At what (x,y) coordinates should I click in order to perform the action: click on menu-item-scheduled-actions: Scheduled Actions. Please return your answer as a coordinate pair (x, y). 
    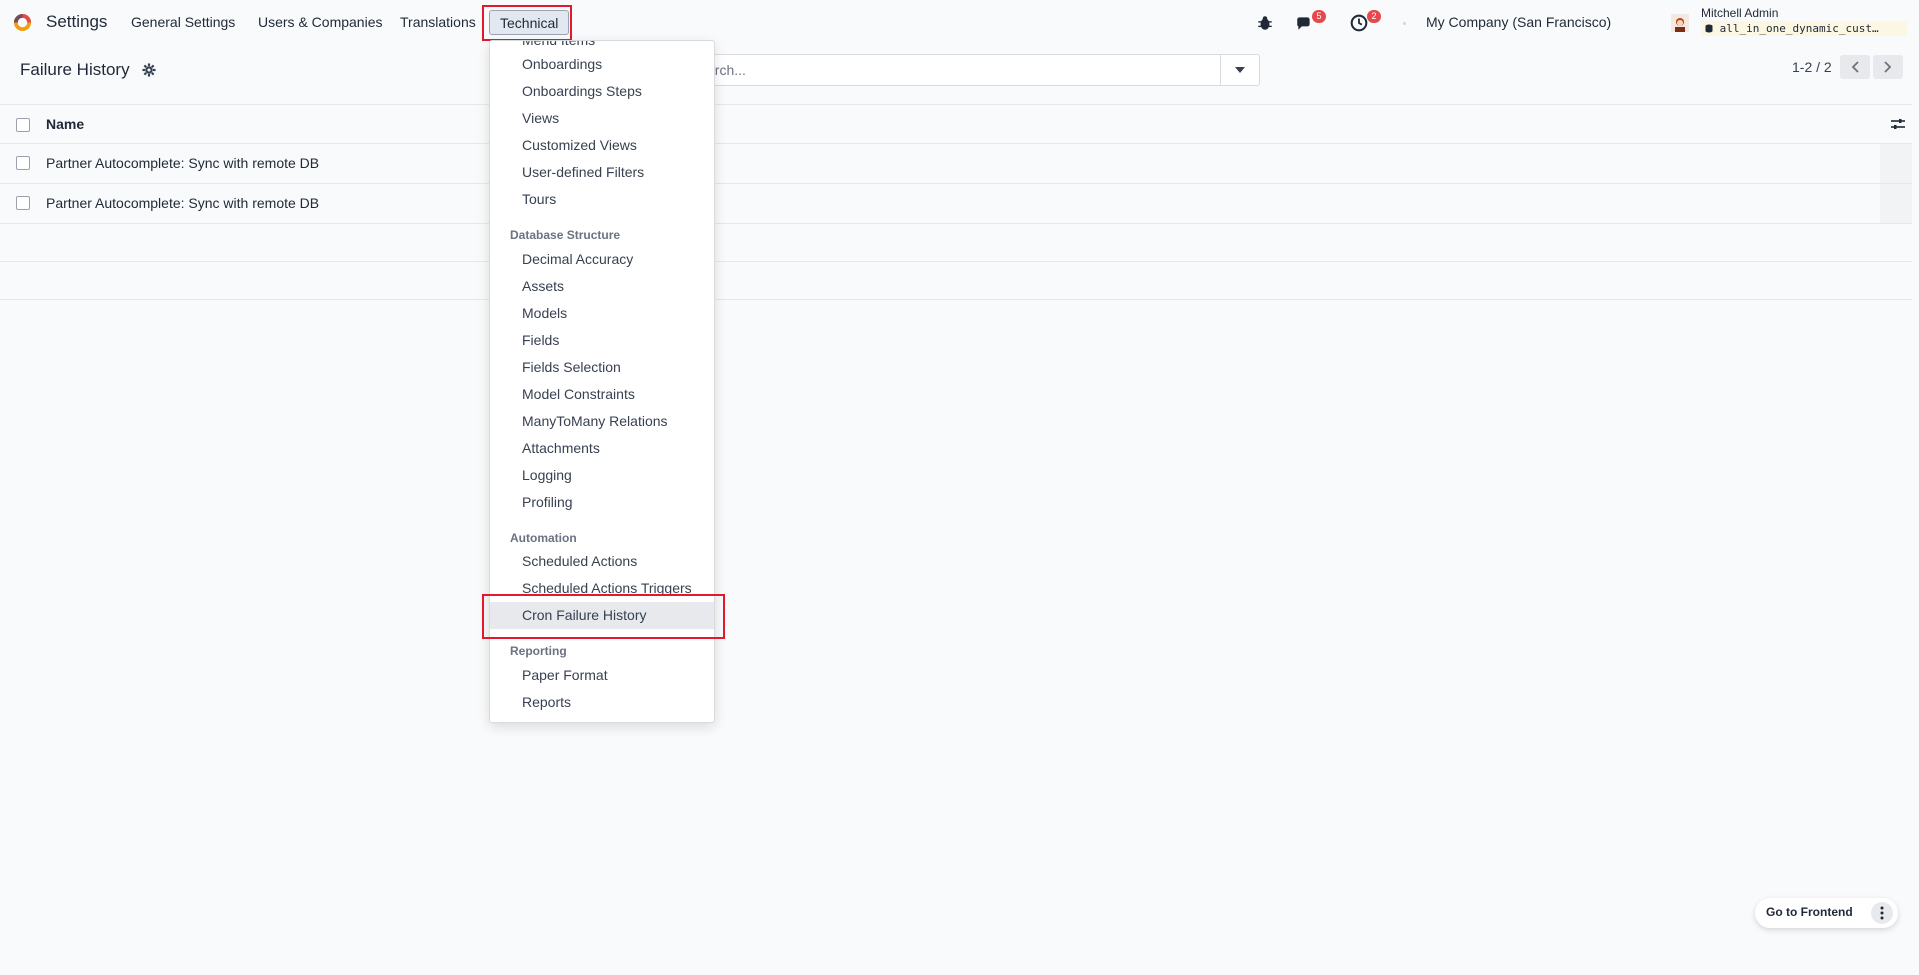
    Looking at the image, I should click on (602, 561).